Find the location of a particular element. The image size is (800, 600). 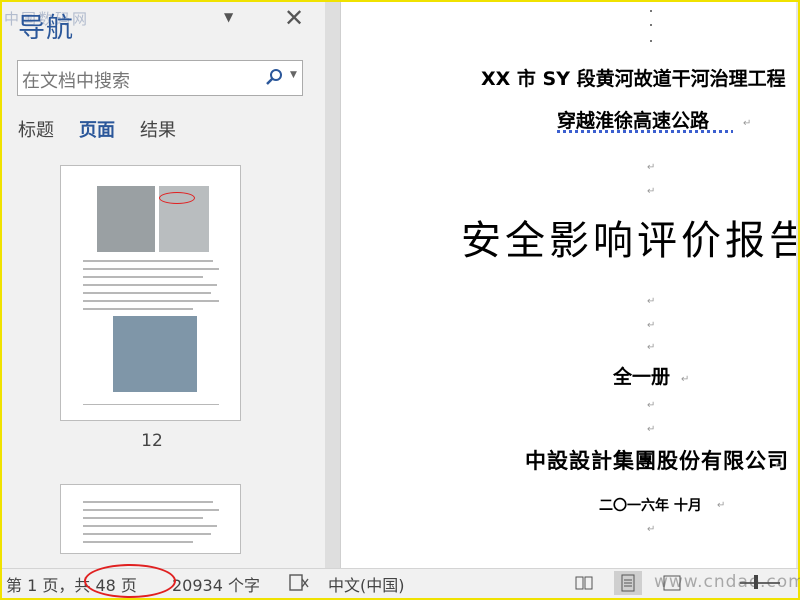

doc-company: 中設設計集團股份有限公司 is located at coordinates (657, 460).